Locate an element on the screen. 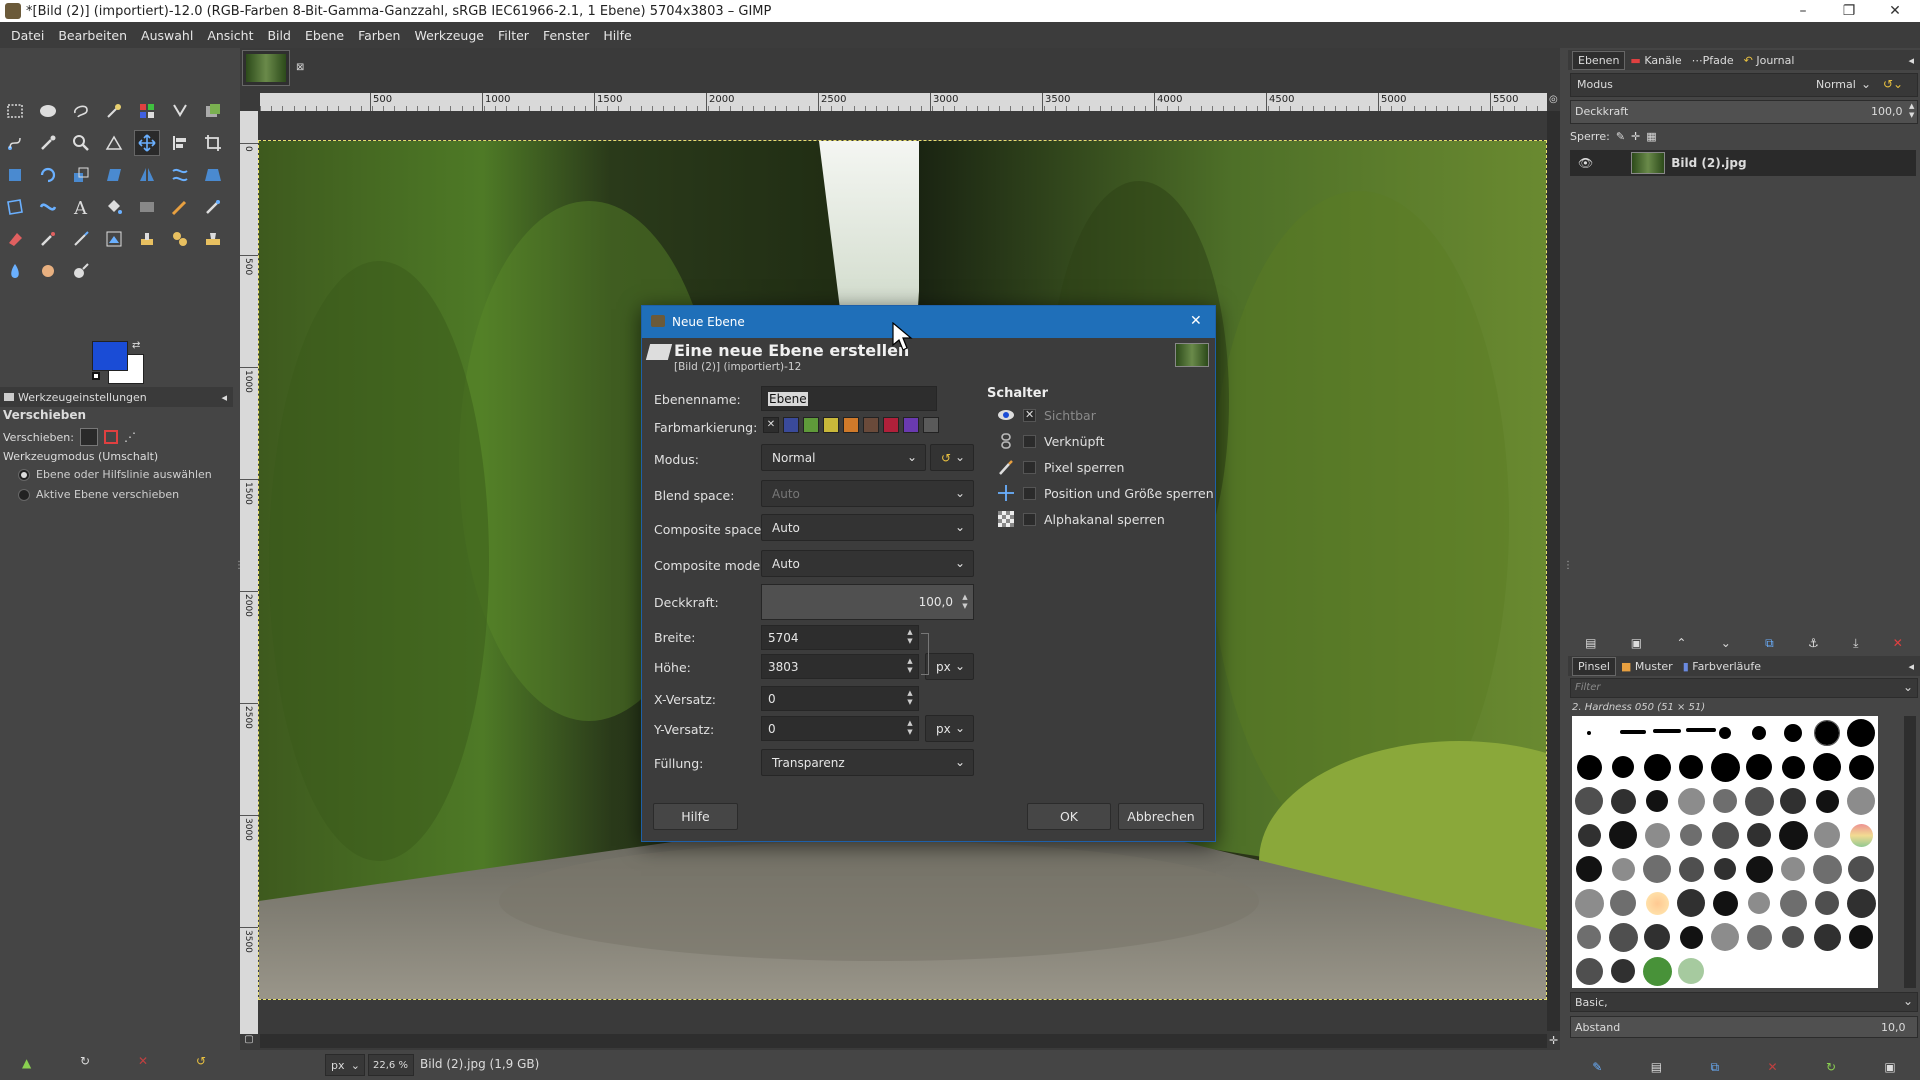 The height and width of the screenshot is (1080, 1920). ink-icon is located at coordinates (81, 239).